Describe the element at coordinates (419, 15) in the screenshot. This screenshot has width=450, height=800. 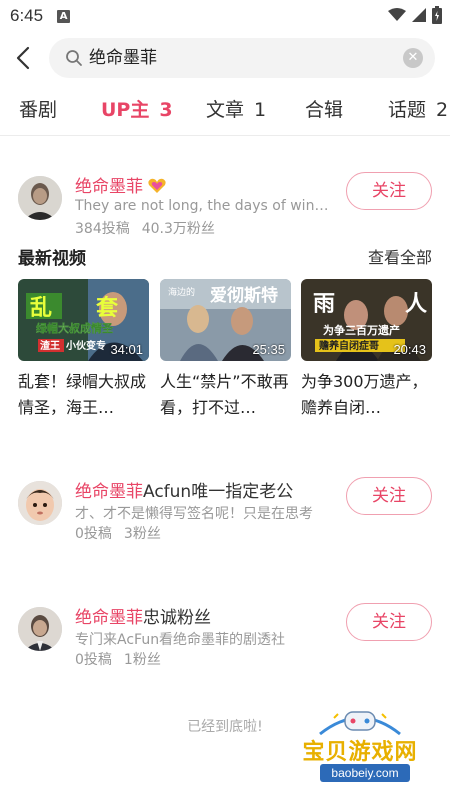
I see `signal-icon` at that location.